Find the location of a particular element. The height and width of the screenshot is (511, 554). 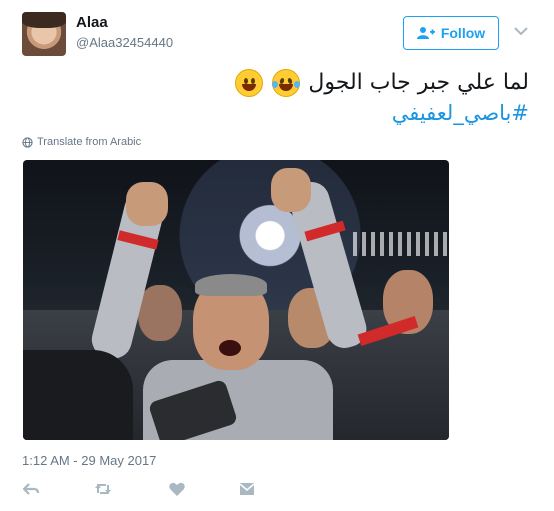

face-with-tears-of-joy-icon is located at coordinates (286, 83).